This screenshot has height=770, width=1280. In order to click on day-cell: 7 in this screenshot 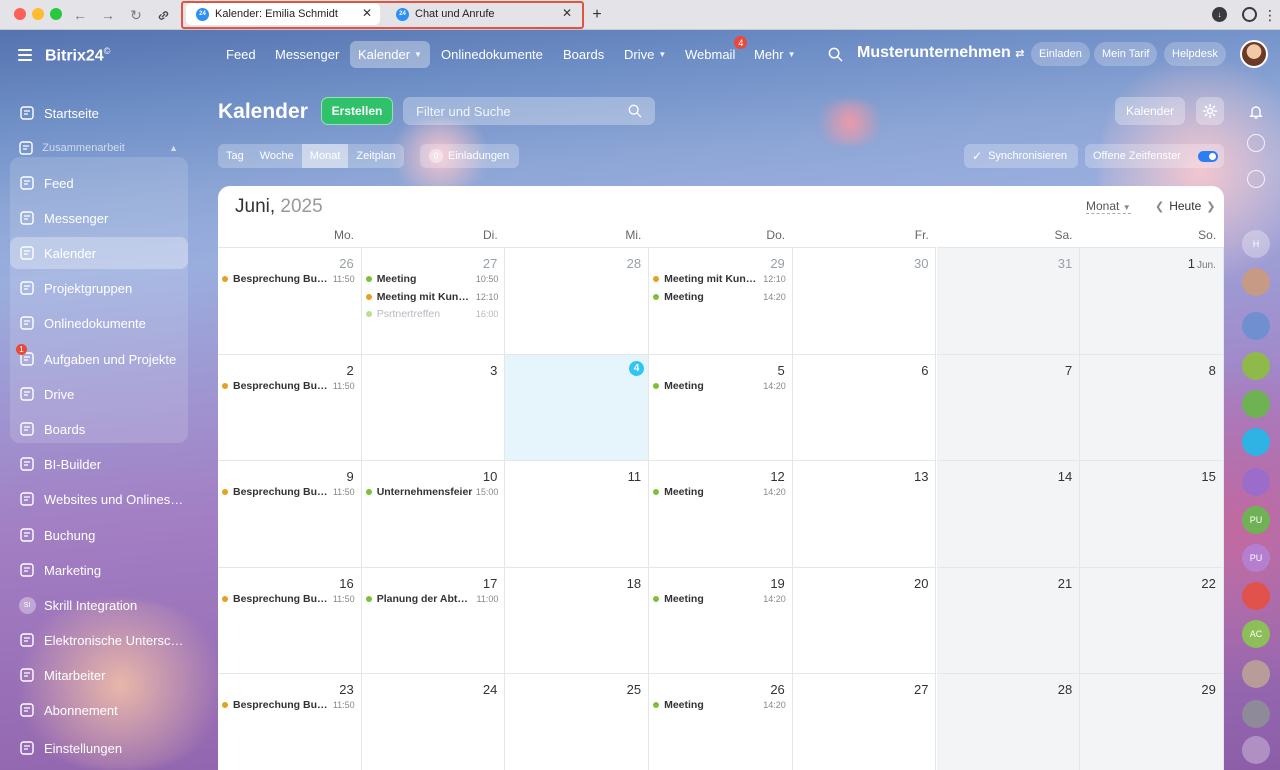, I will do `click(1008, 406)`.